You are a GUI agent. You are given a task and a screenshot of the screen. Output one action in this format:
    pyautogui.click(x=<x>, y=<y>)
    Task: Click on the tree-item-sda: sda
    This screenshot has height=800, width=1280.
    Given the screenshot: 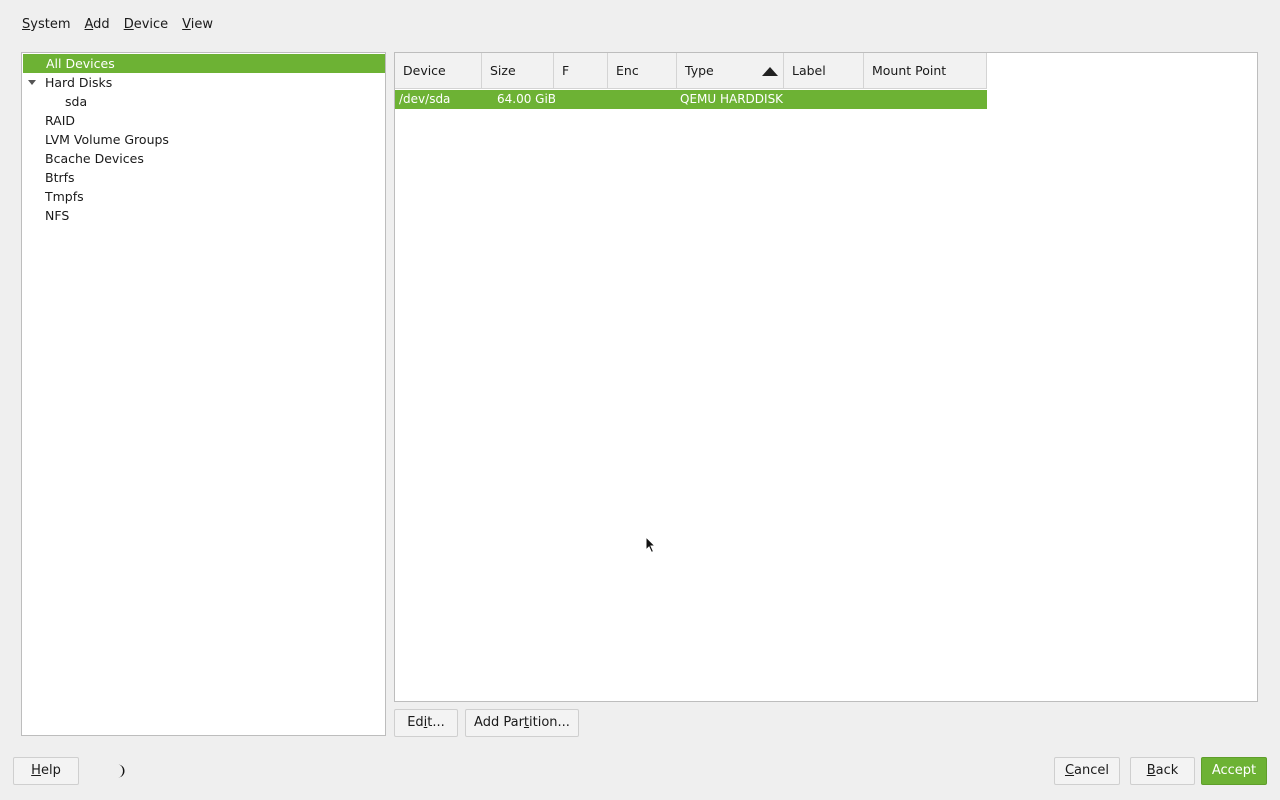 What is the action you would take?
    pyautogui.click(x=203, y=101)
    